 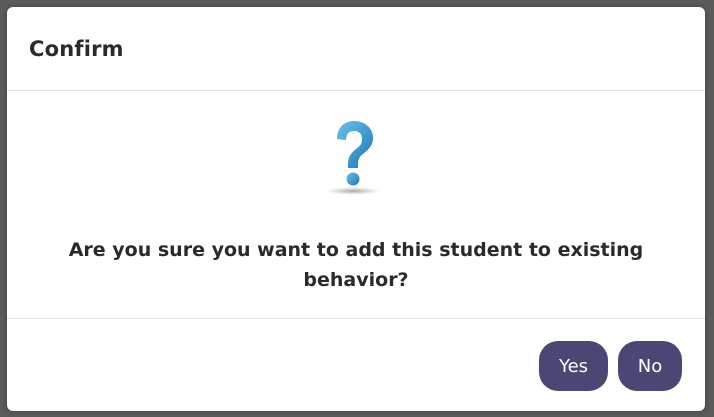 What do you see at coordinates (76, 48) in the screenshot?
I see `dialog-title: Confirm` at bounding box center [76, 48].